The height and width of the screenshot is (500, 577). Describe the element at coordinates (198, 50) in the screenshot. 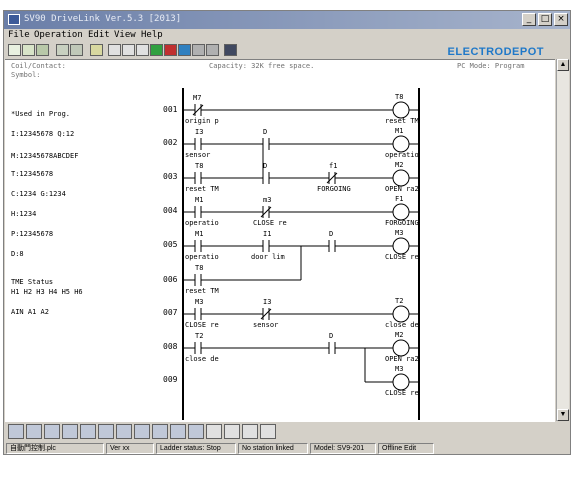

I see `upload-icon` at that location.